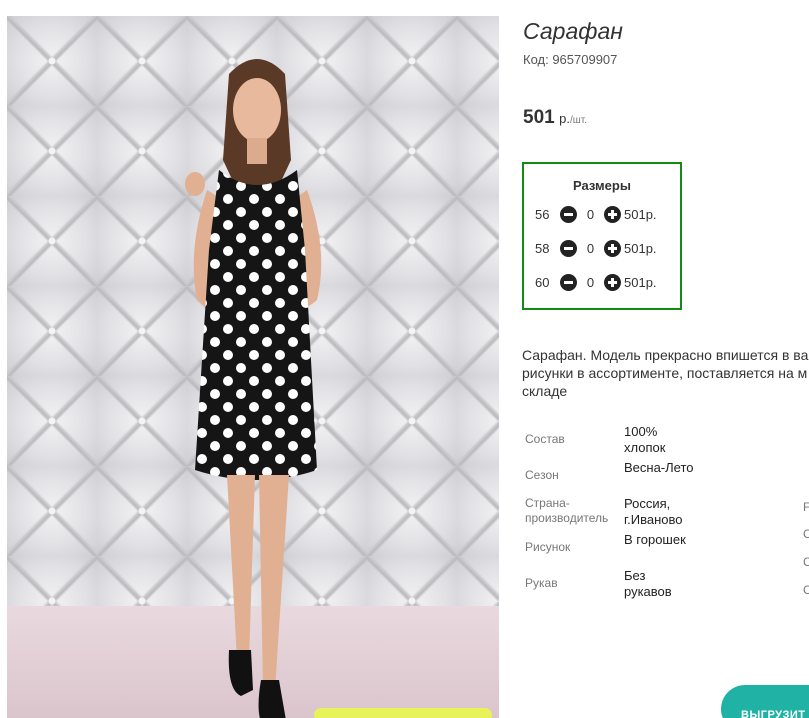  I want to click on size-row: 56 0 501р., so click(596, 214).